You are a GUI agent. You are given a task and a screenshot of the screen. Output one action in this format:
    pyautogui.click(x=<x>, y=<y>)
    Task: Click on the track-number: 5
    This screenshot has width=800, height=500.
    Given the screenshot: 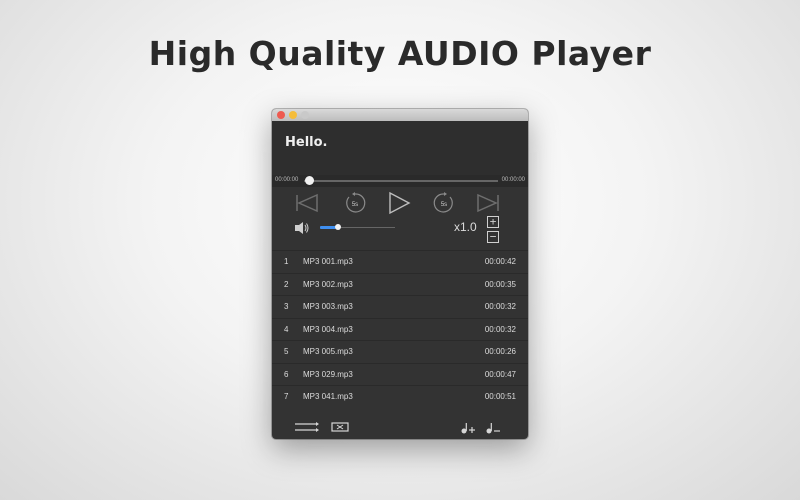 What is the action you would take?
    pyautogui.click(x=286, y=351)
    